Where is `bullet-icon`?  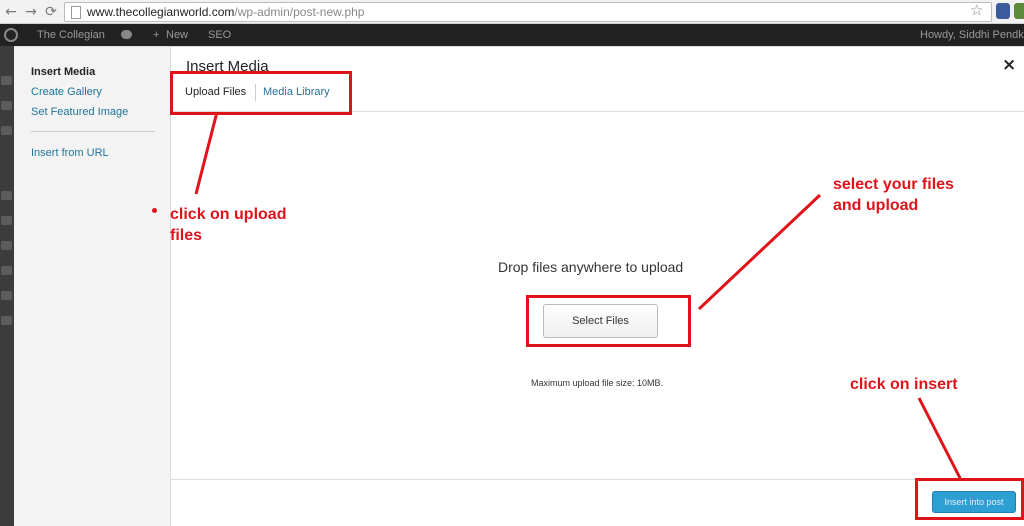 bullet-icon is located at coordinates (154, 210).